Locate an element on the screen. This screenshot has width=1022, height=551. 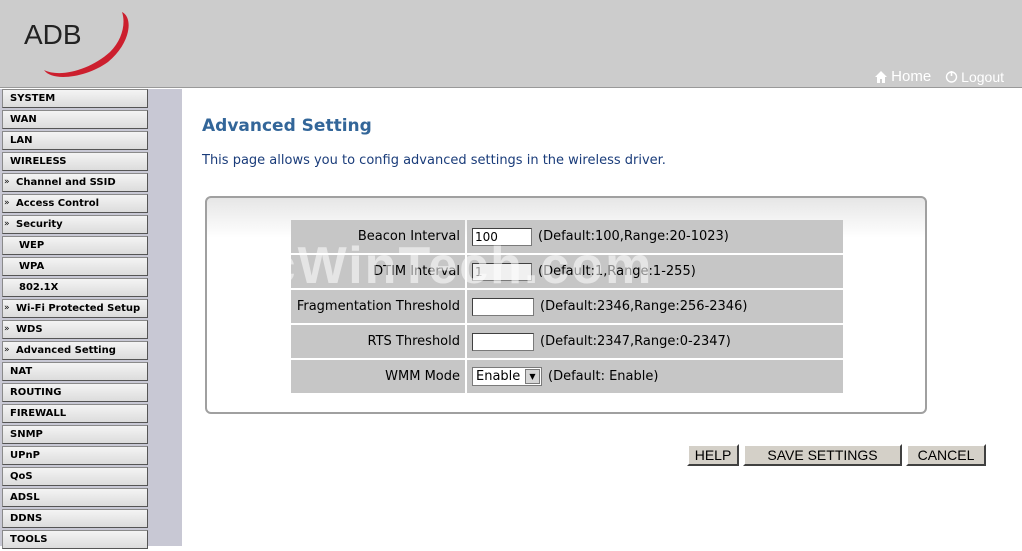
top-links: Home Logout is located at coordinates (939, 76).